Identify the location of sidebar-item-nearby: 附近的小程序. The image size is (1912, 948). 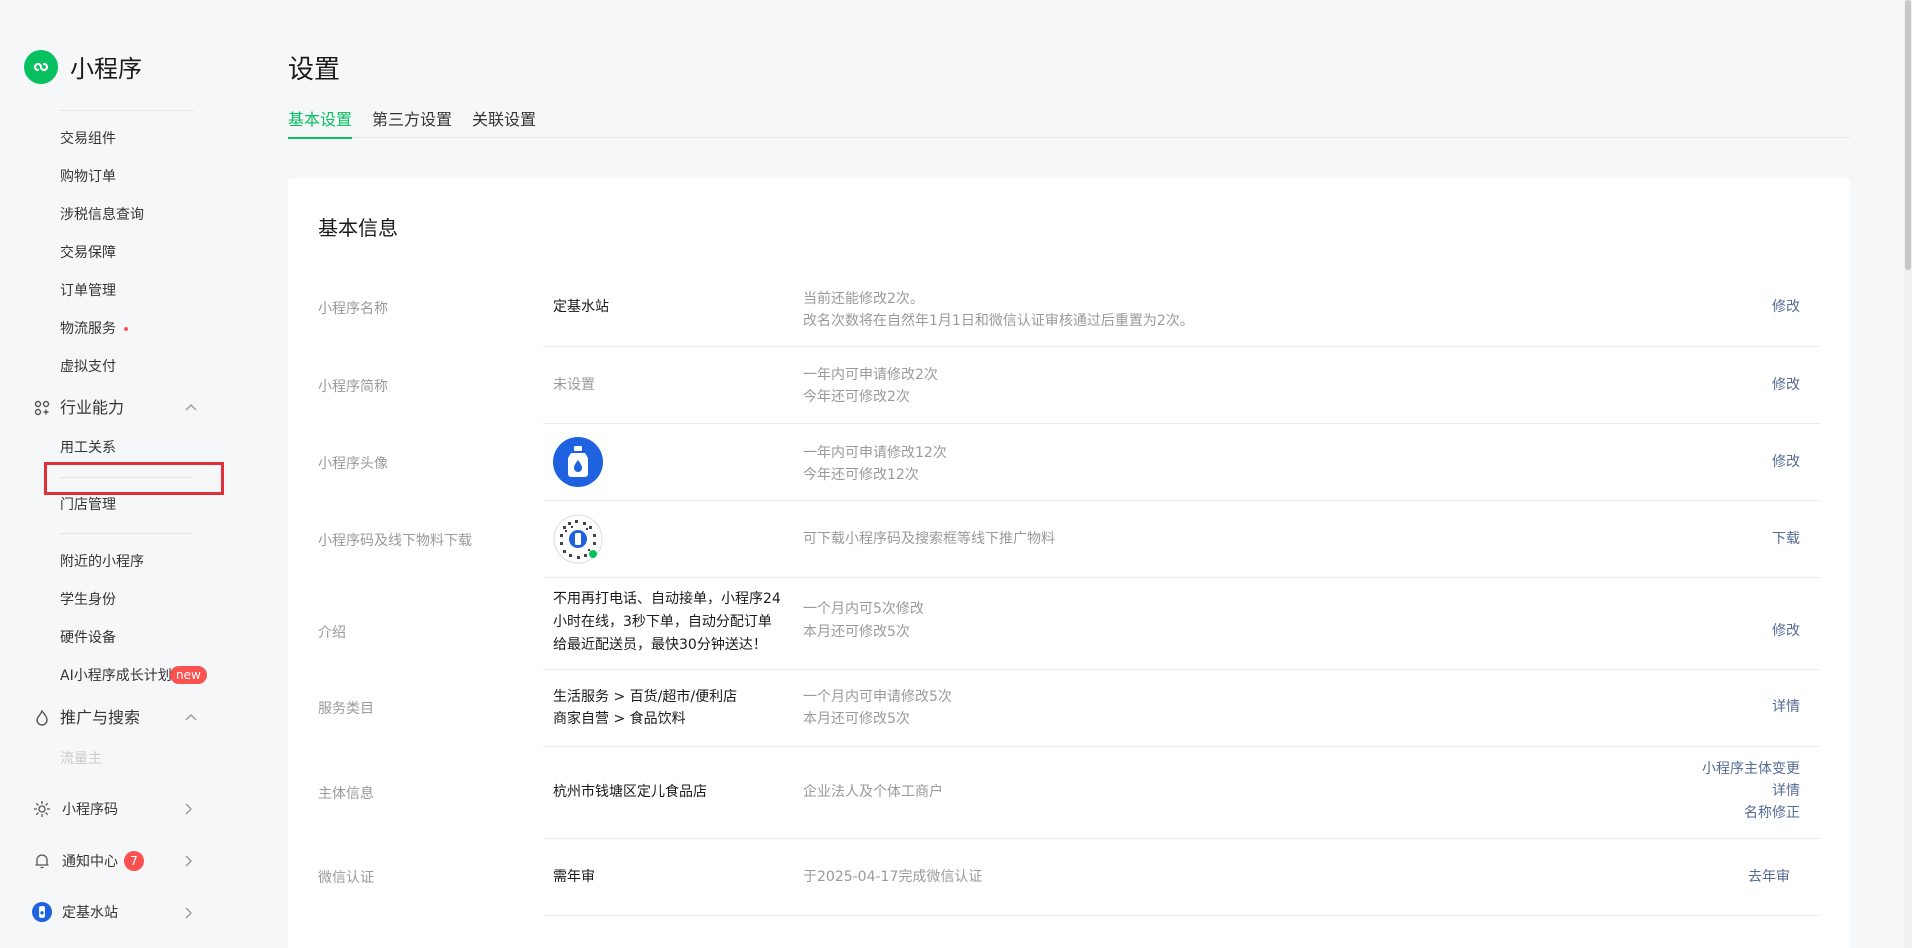
(102, 562).